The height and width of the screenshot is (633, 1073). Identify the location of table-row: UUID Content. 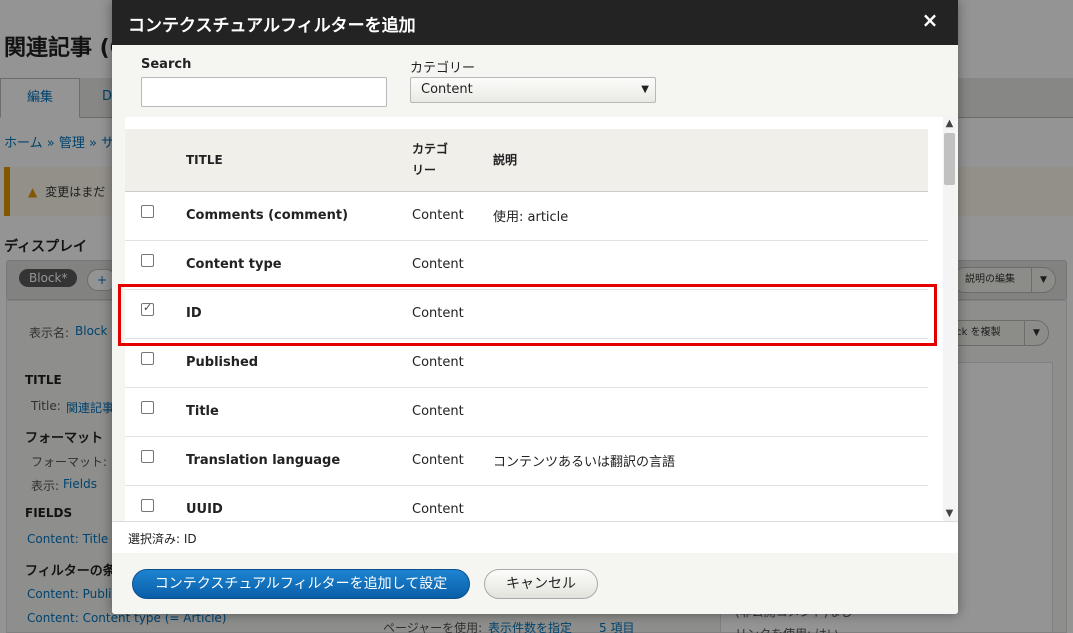
(526, 503).